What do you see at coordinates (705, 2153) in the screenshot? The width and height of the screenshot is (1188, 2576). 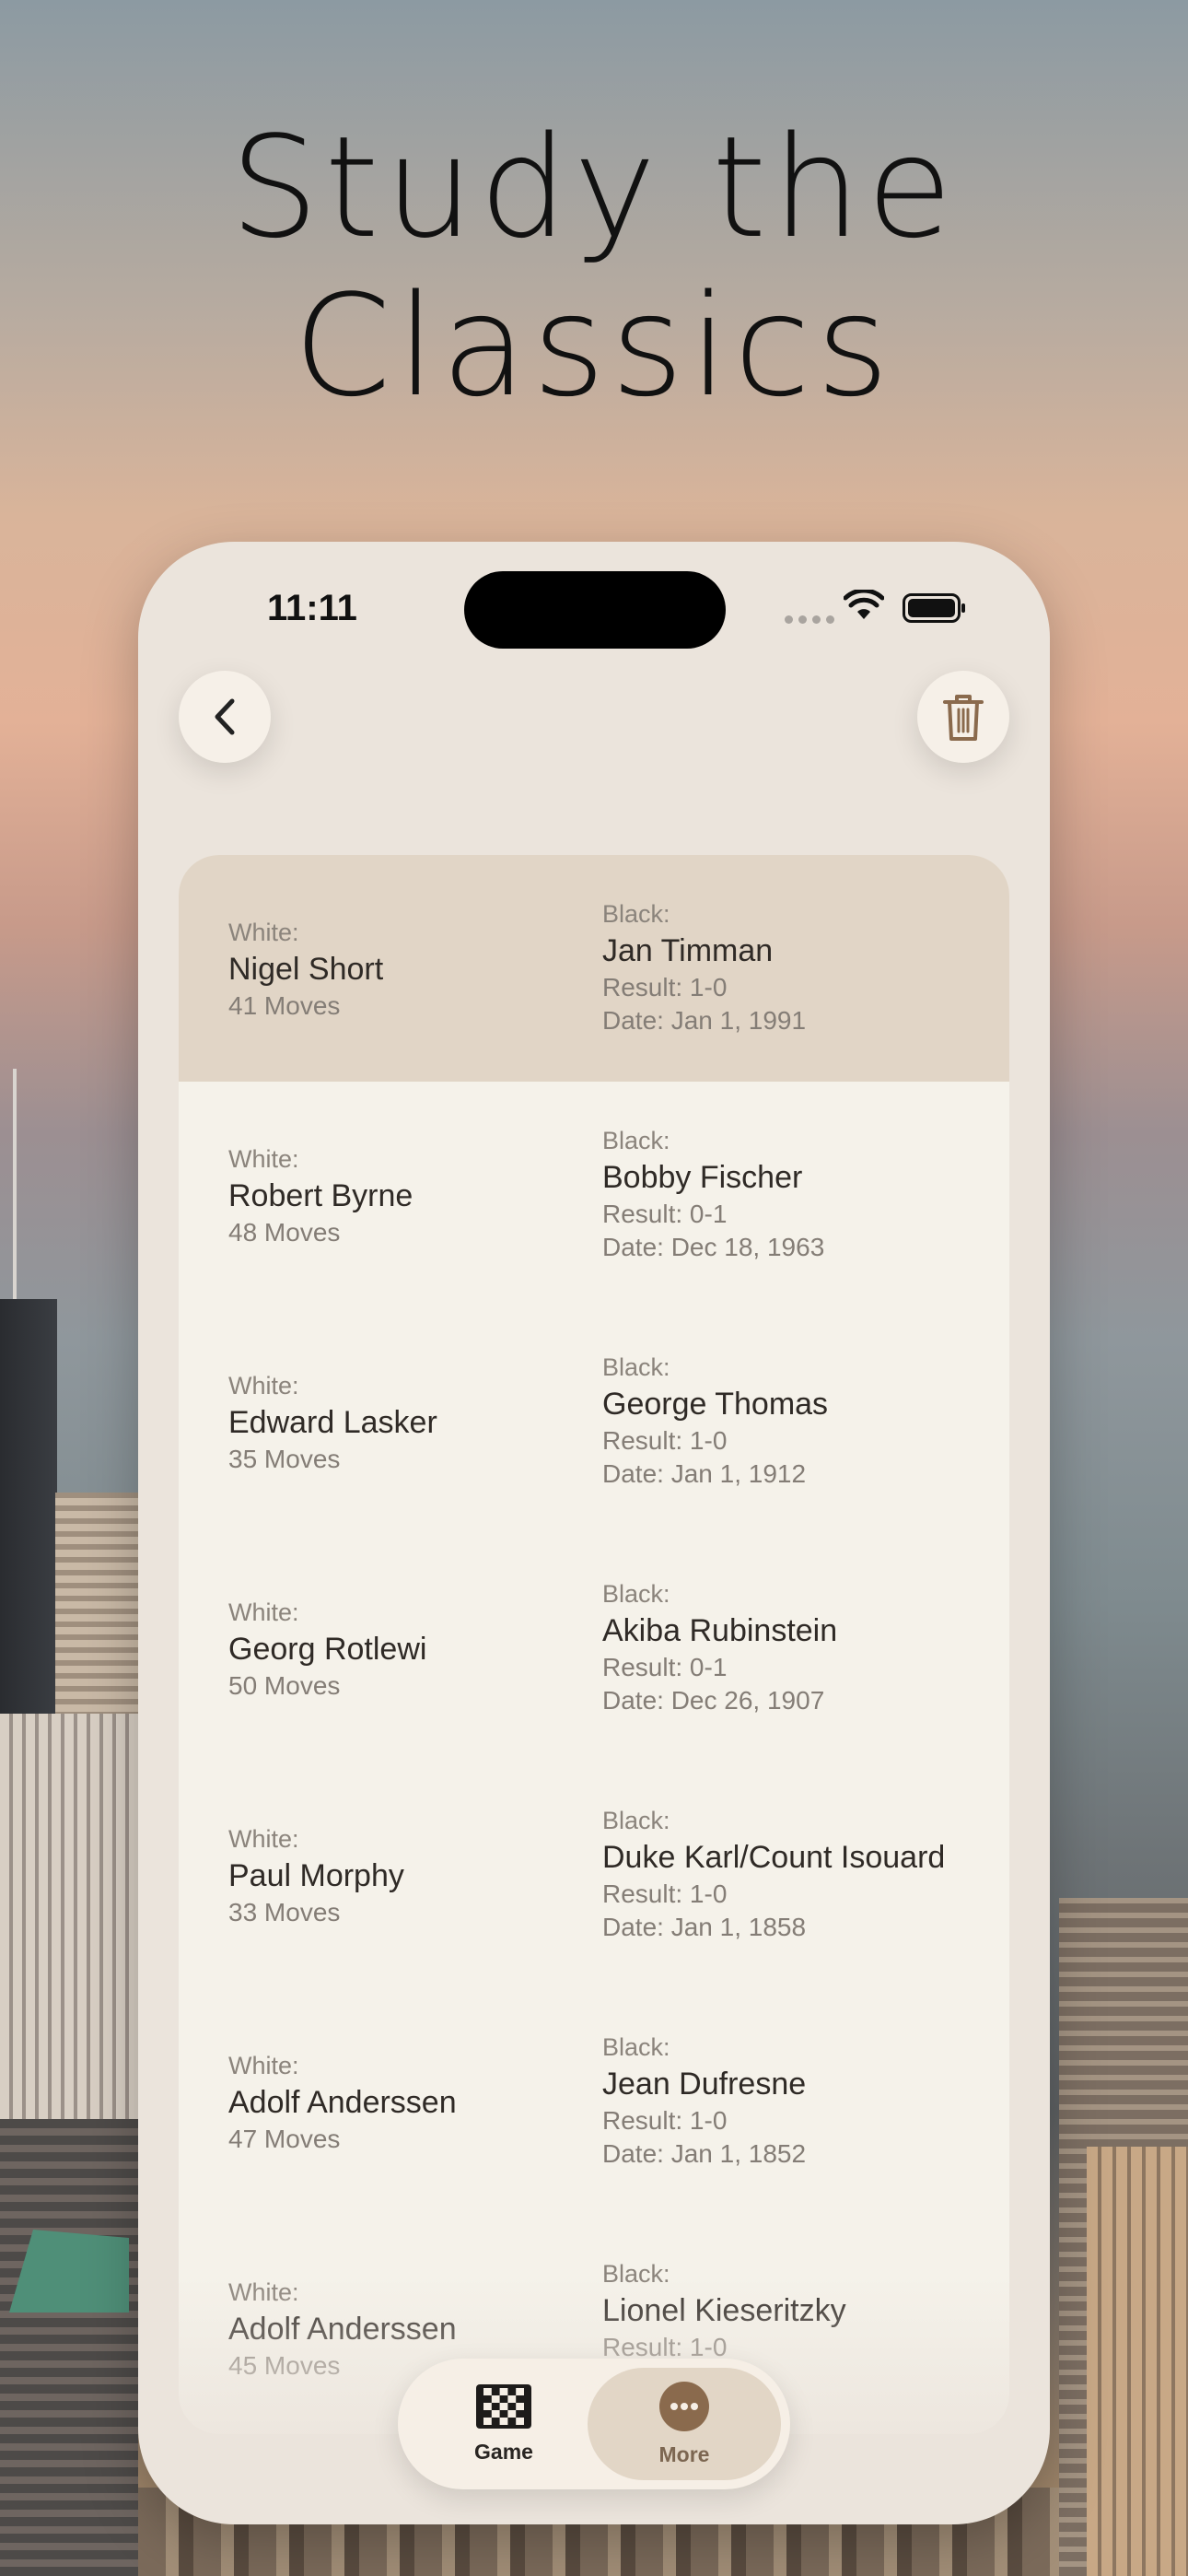 I see `game-date: Date: Jan 1, 1852` at bounding box center [705, 2153].